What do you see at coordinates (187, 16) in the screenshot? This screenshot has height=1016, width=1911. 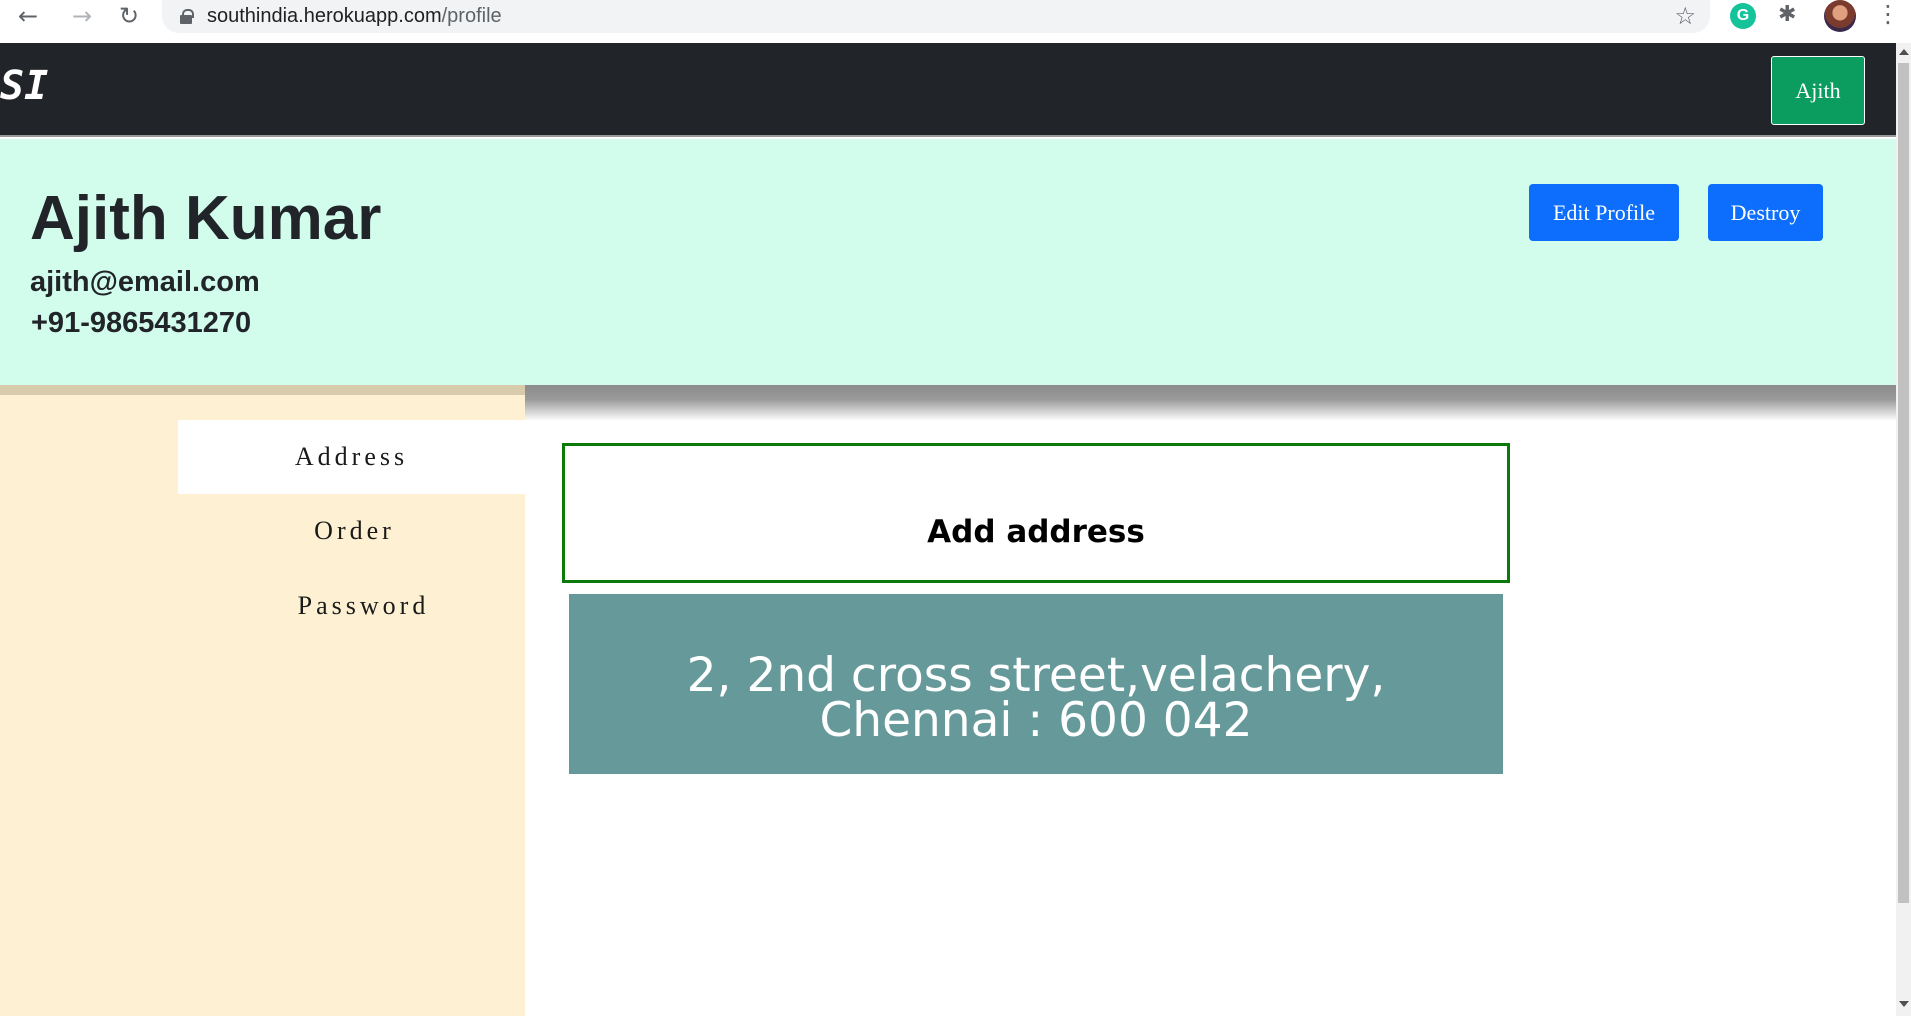 I see `lock-icon` at bounding box center [187, 16].